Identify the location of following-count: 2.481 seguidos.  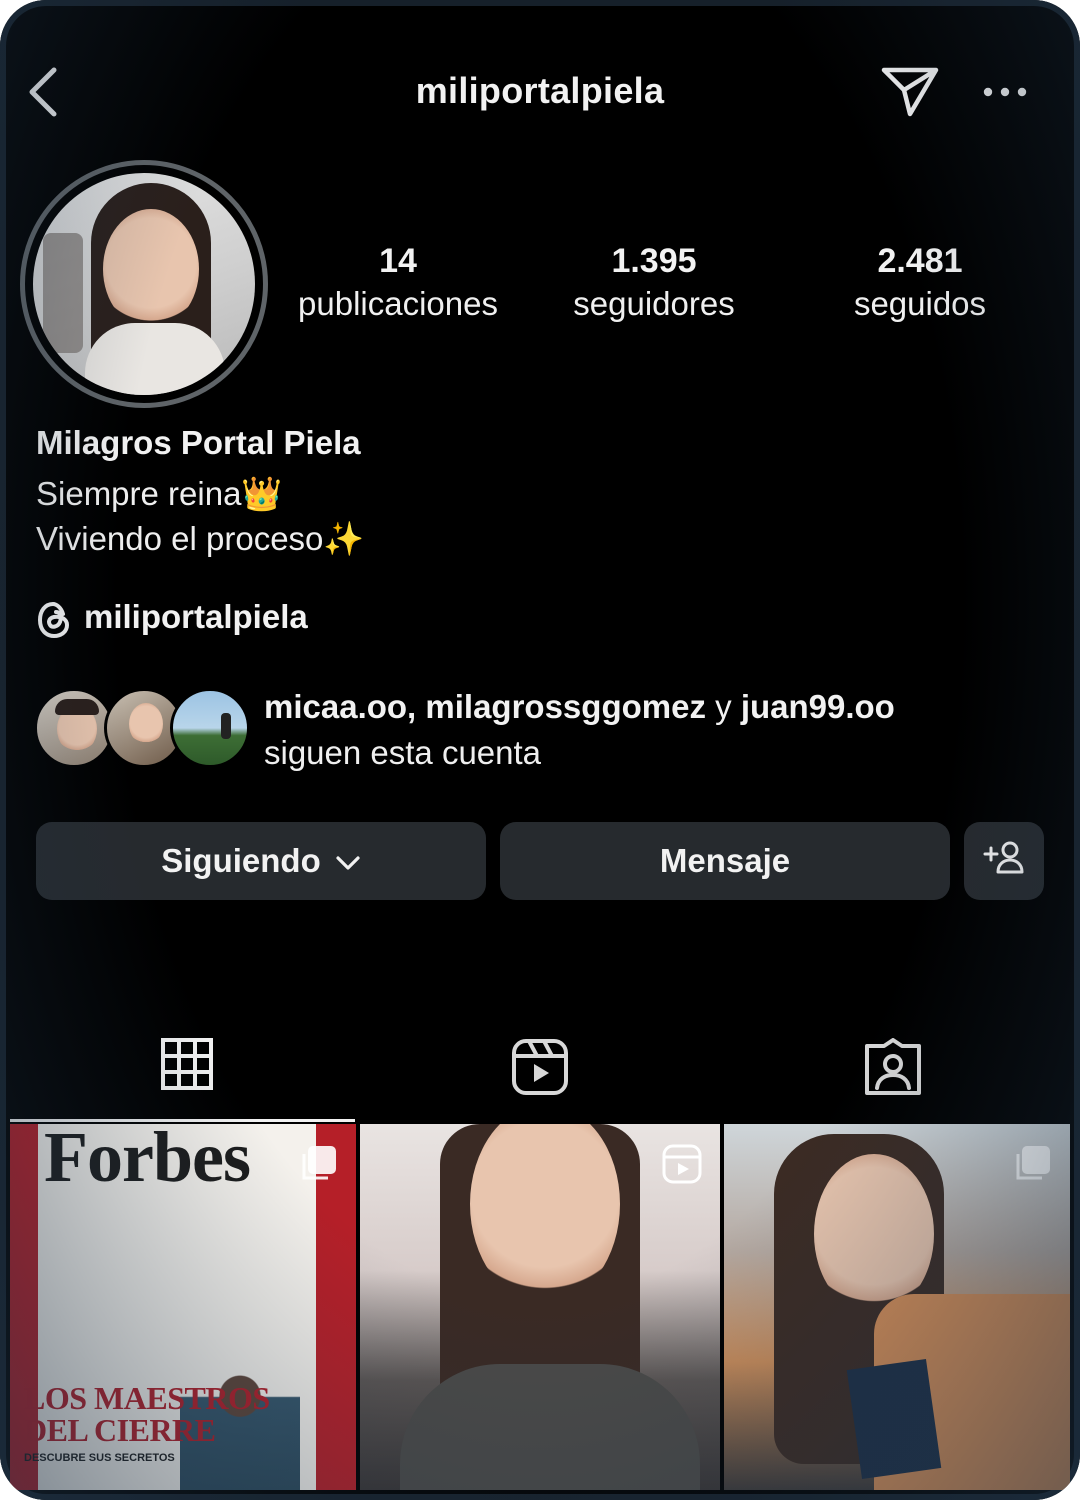
(920, 283).